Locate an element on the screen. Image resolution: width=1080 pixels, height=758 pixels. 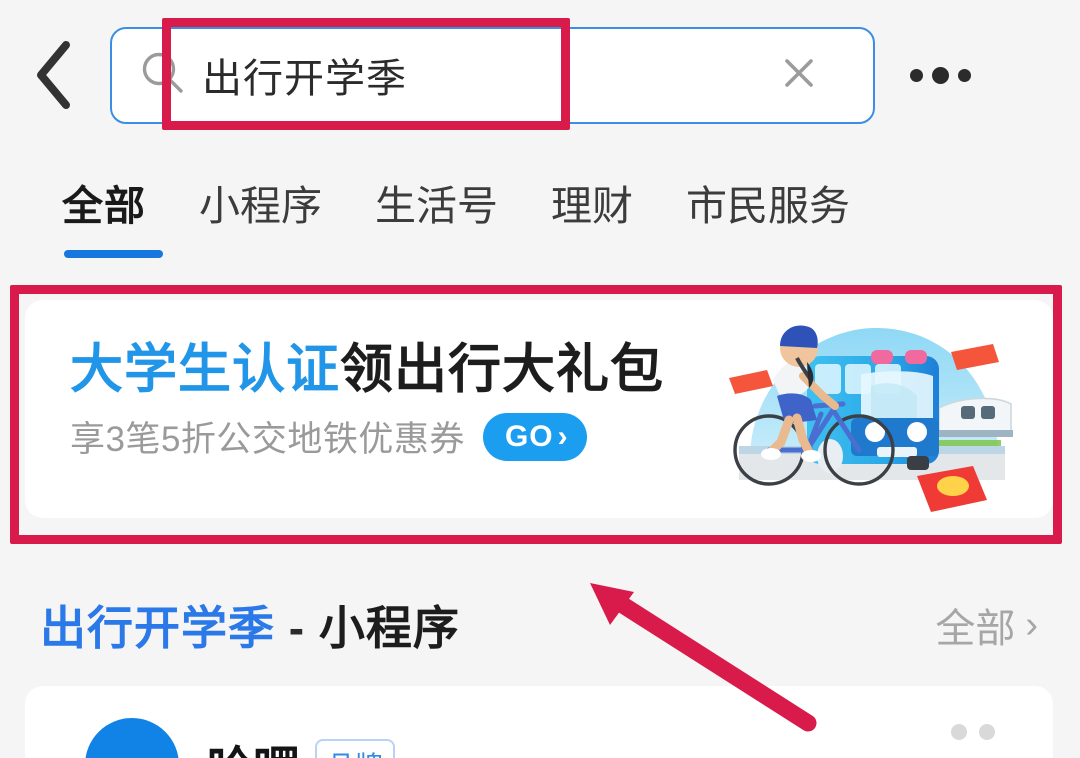
chevron-left-icon is located at coordinates (55, 75).